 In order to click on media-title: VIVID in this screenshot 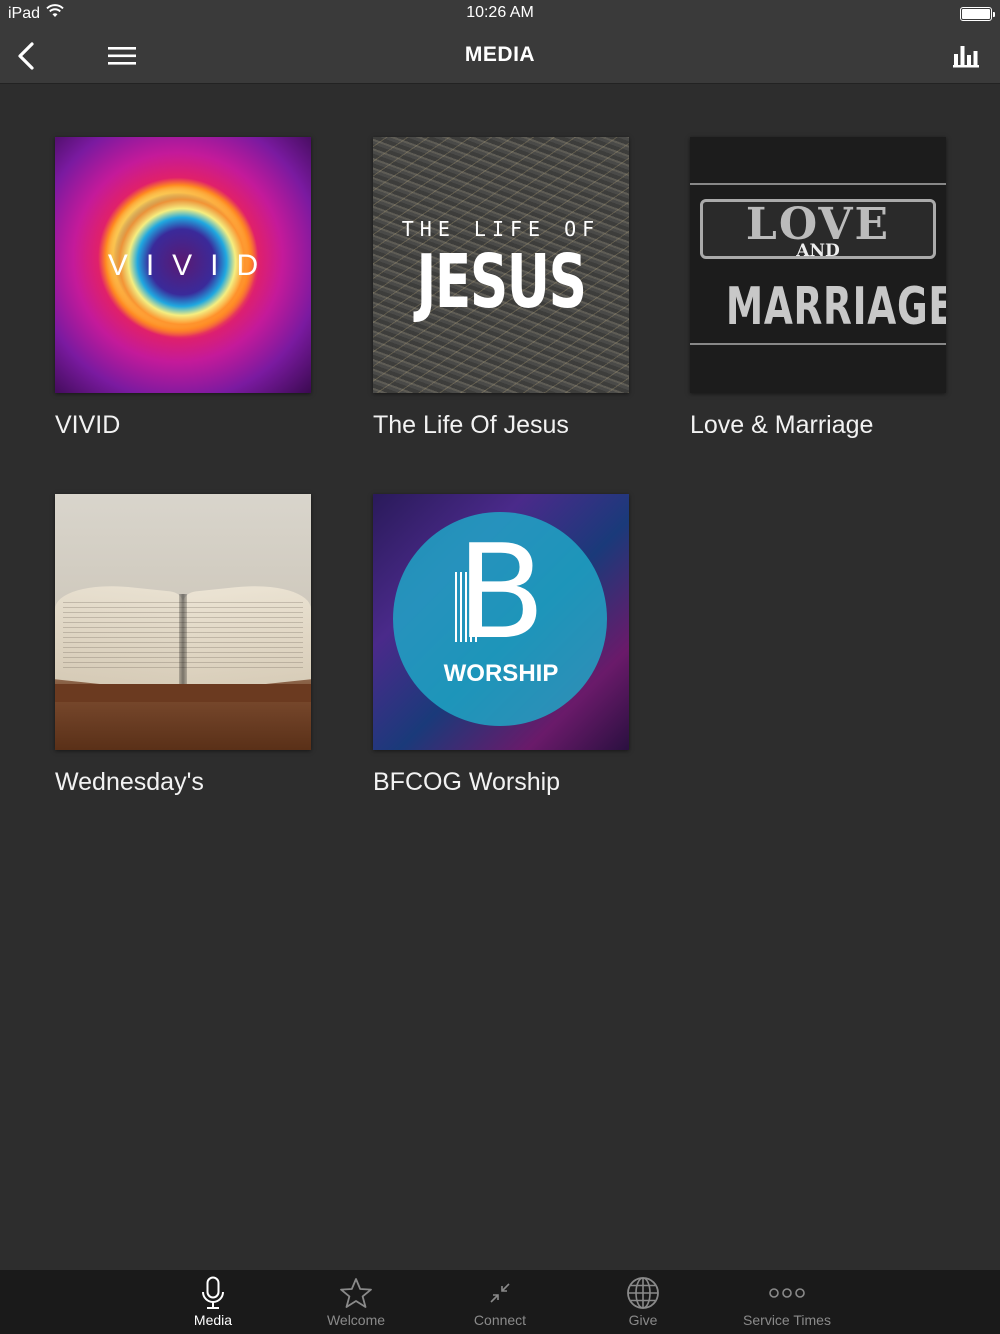, I will do `click(88, 425)`.